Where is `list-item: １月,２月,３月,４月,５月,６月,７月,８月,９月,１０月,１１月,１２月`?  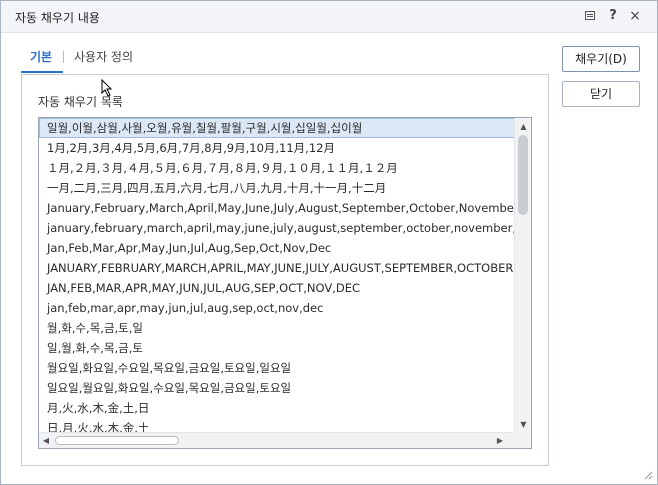
list-item: １月,２月,３月,４月,５月,６月,７月,８月,９月,１０月,１１月,１２月 is located at coordinates (277, 168).